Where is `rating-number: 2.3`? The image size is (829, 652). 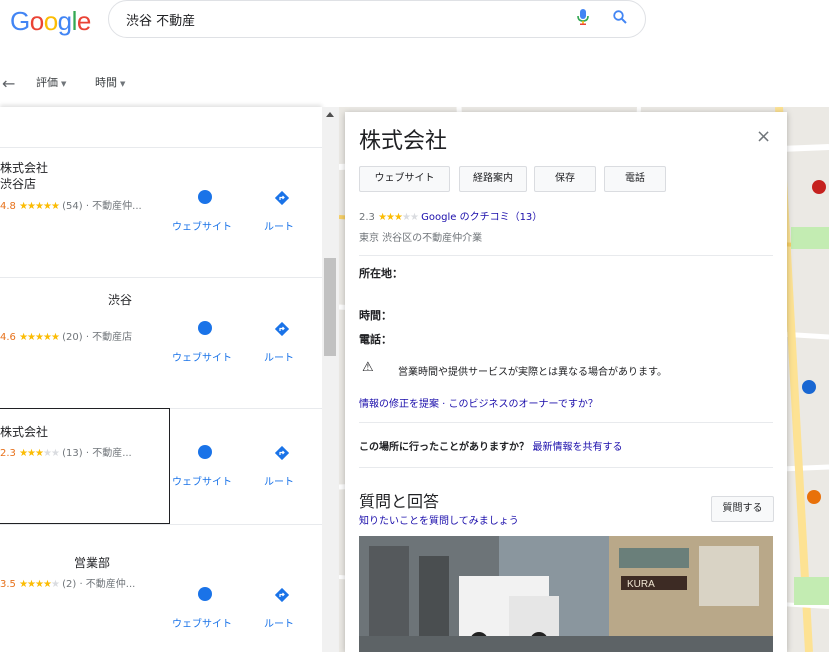 rating-number: 2.3 is located at coordinates (367, 217).